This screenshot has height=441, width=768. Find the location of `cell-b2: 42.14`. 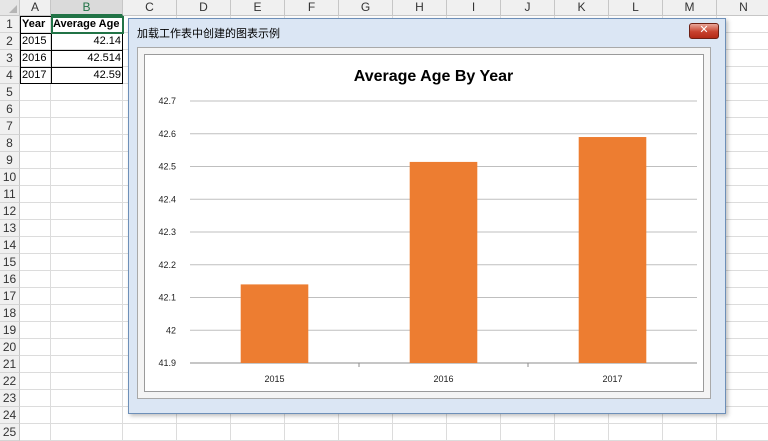

cell-b2: 42.14 is located at coordinates (87, 41).